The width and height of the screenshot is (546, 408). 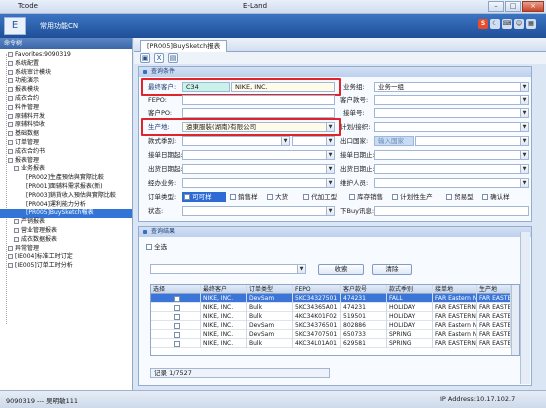 What do you see at coordinates (451, 113) in the screenshot?
I see `order-no-field: ▼` at bounding box center [451, 113].